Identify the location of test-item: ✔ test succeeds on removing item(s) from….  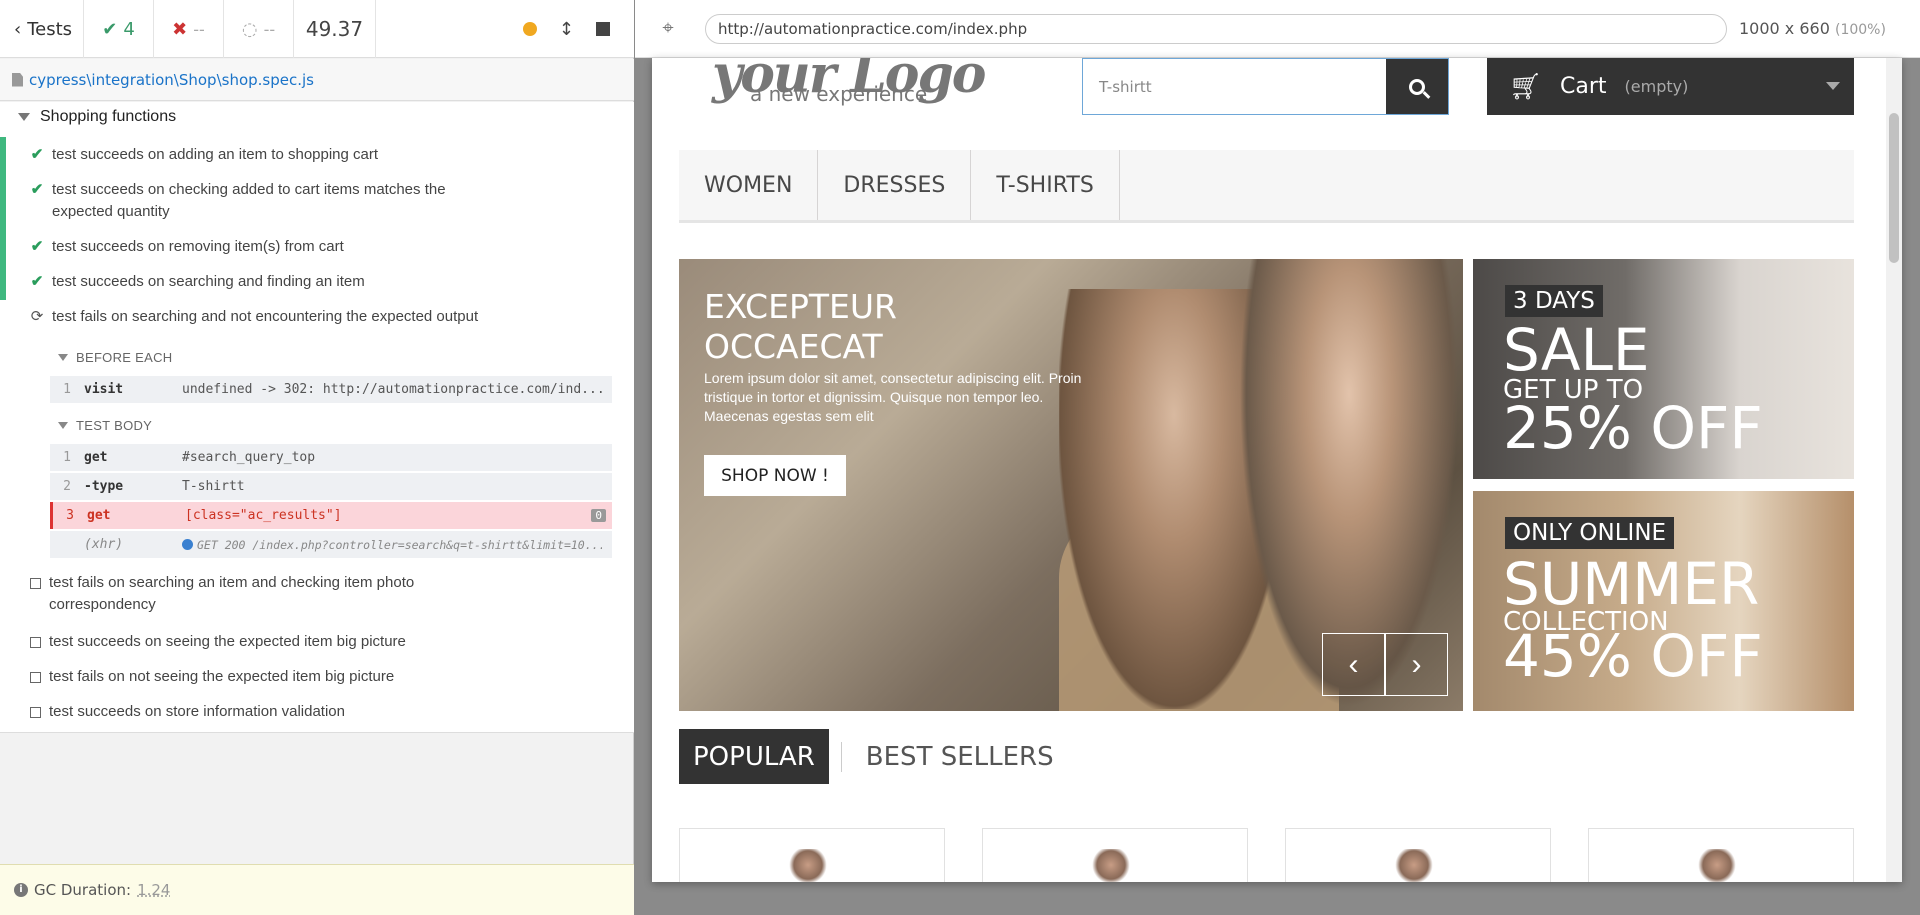
(187, 247).